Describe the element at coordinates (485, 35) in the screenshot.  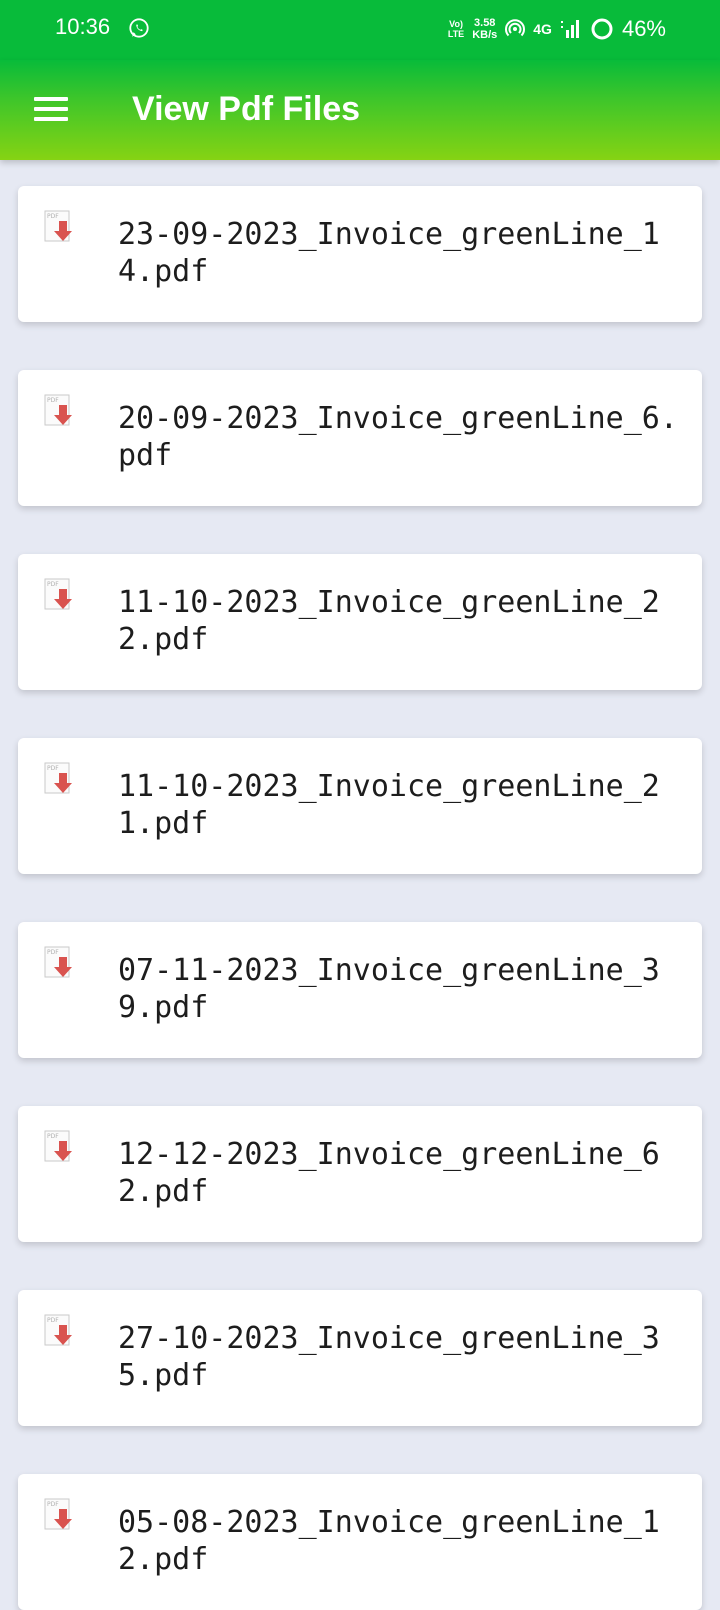
I see `speed-unit: KB/s` at that location.